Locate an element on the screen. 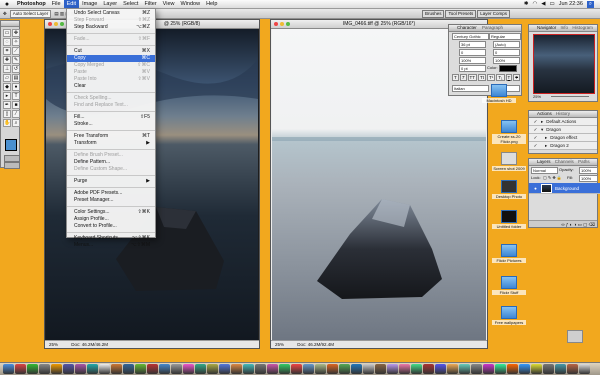 The height and width of the screenshot is (375, 600). small-caps-button: Tt is located at coordinates (482, 77).